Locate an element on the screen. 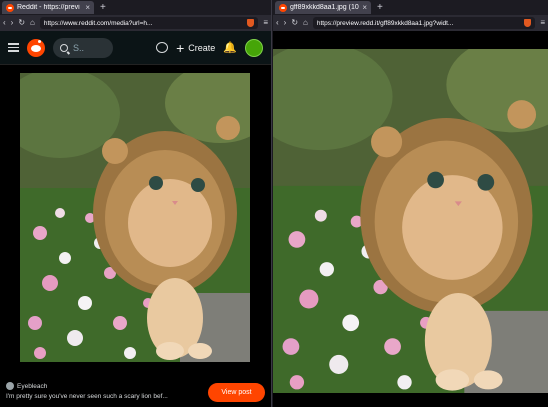  page-background is located at coordinates (410, 400).